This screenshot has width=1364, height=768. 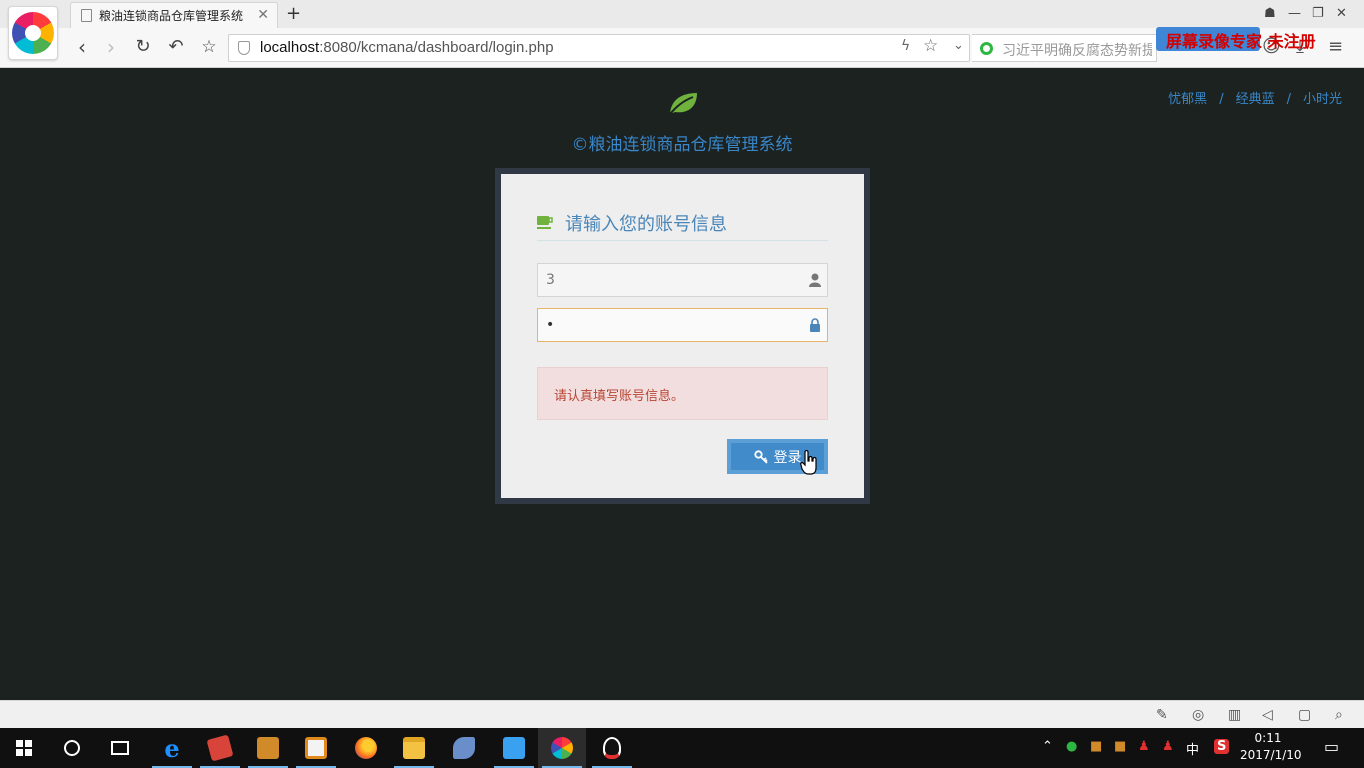 I want to click on browser-tab: 粮油连锁商品仓库管理系统 ✕, so click(x=174, y=15).